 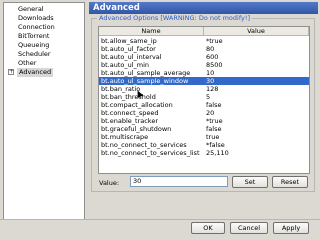 What do you see at coordinates (203, 8) in the screenshot?
I see `panel-title: Advanced` at bounding box center [203, 8].